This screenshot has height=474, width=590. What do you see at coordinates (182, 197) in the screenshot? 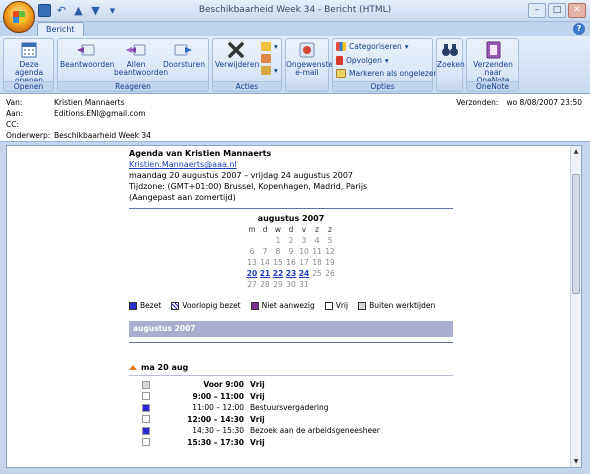
I see `agenda-dst: (Aangepast aan zomertijd)` at bounding box center [182, 197].